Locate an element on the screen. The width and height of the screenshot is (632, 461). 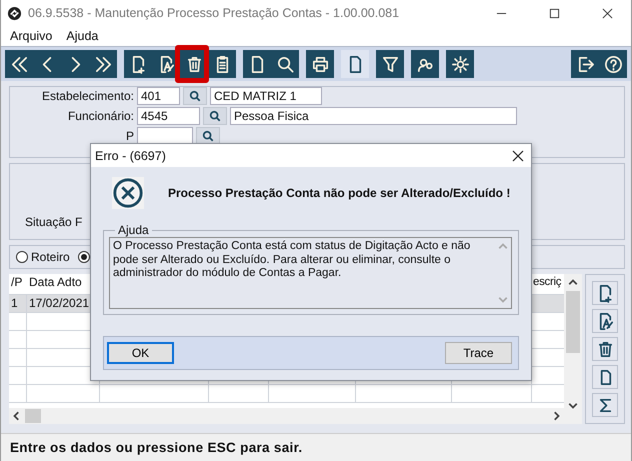
new-document-button is located at coordinates (605, 293).